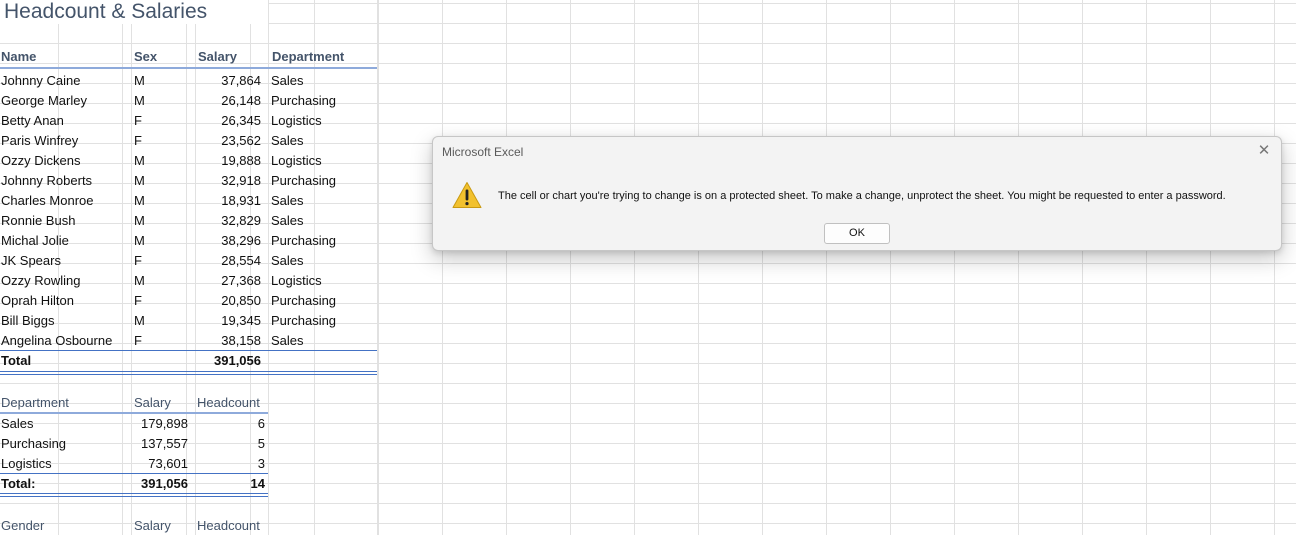 The width and height of the screenshot is (1296, 536). What do you see at coordinates (467, 195) in the screenshot?
I see `warning-icon` at bounding box center [467, 195].